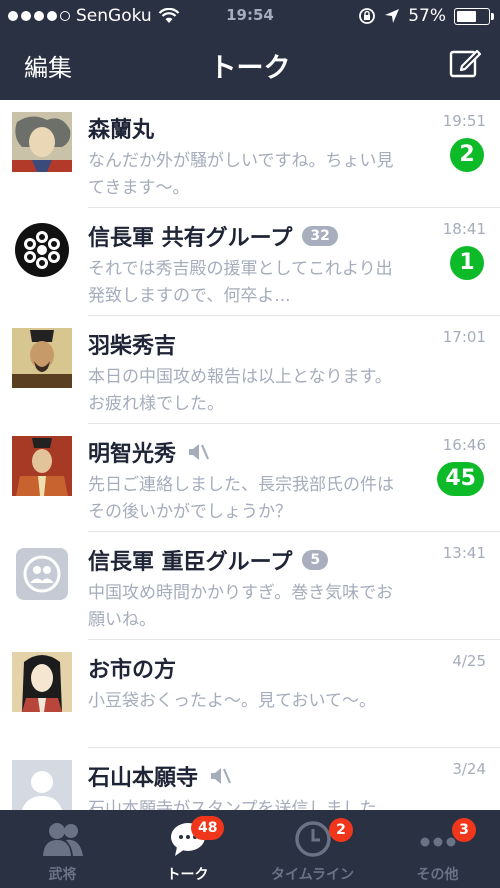 The width and height of the screenshot is (500, 888). Describe the element at coordinates (469, 661) in the screenshot. I see `chat-time: 4/25` at that location.